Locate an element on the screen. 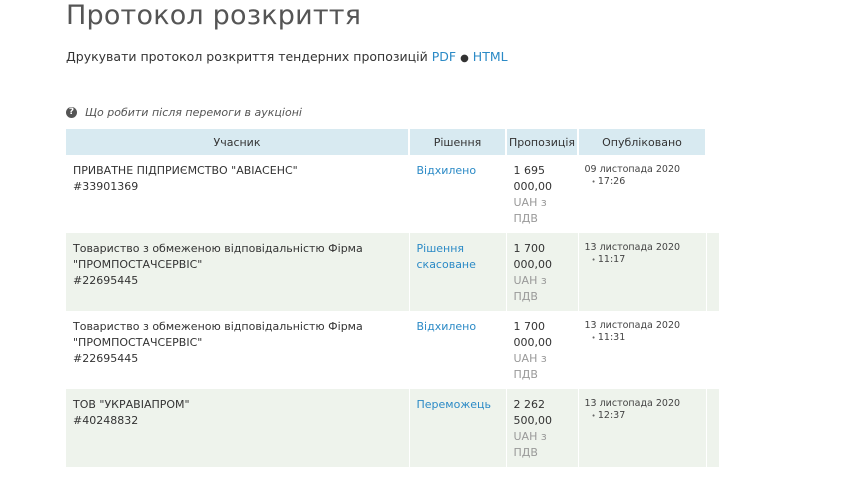 The image size is (847, 484). published-cell: 09 листопада 2020 17:26 is located at coordinates (642, 194).